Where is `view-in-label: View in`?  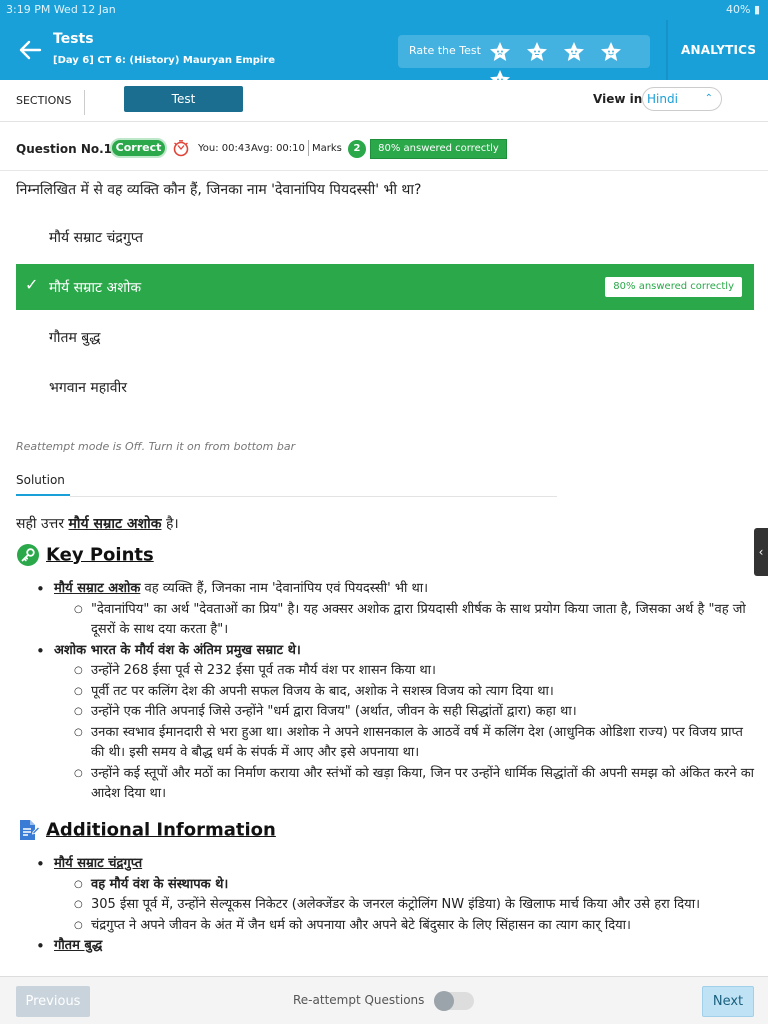
view-in-label: View in is located at coordinates (618, 99).